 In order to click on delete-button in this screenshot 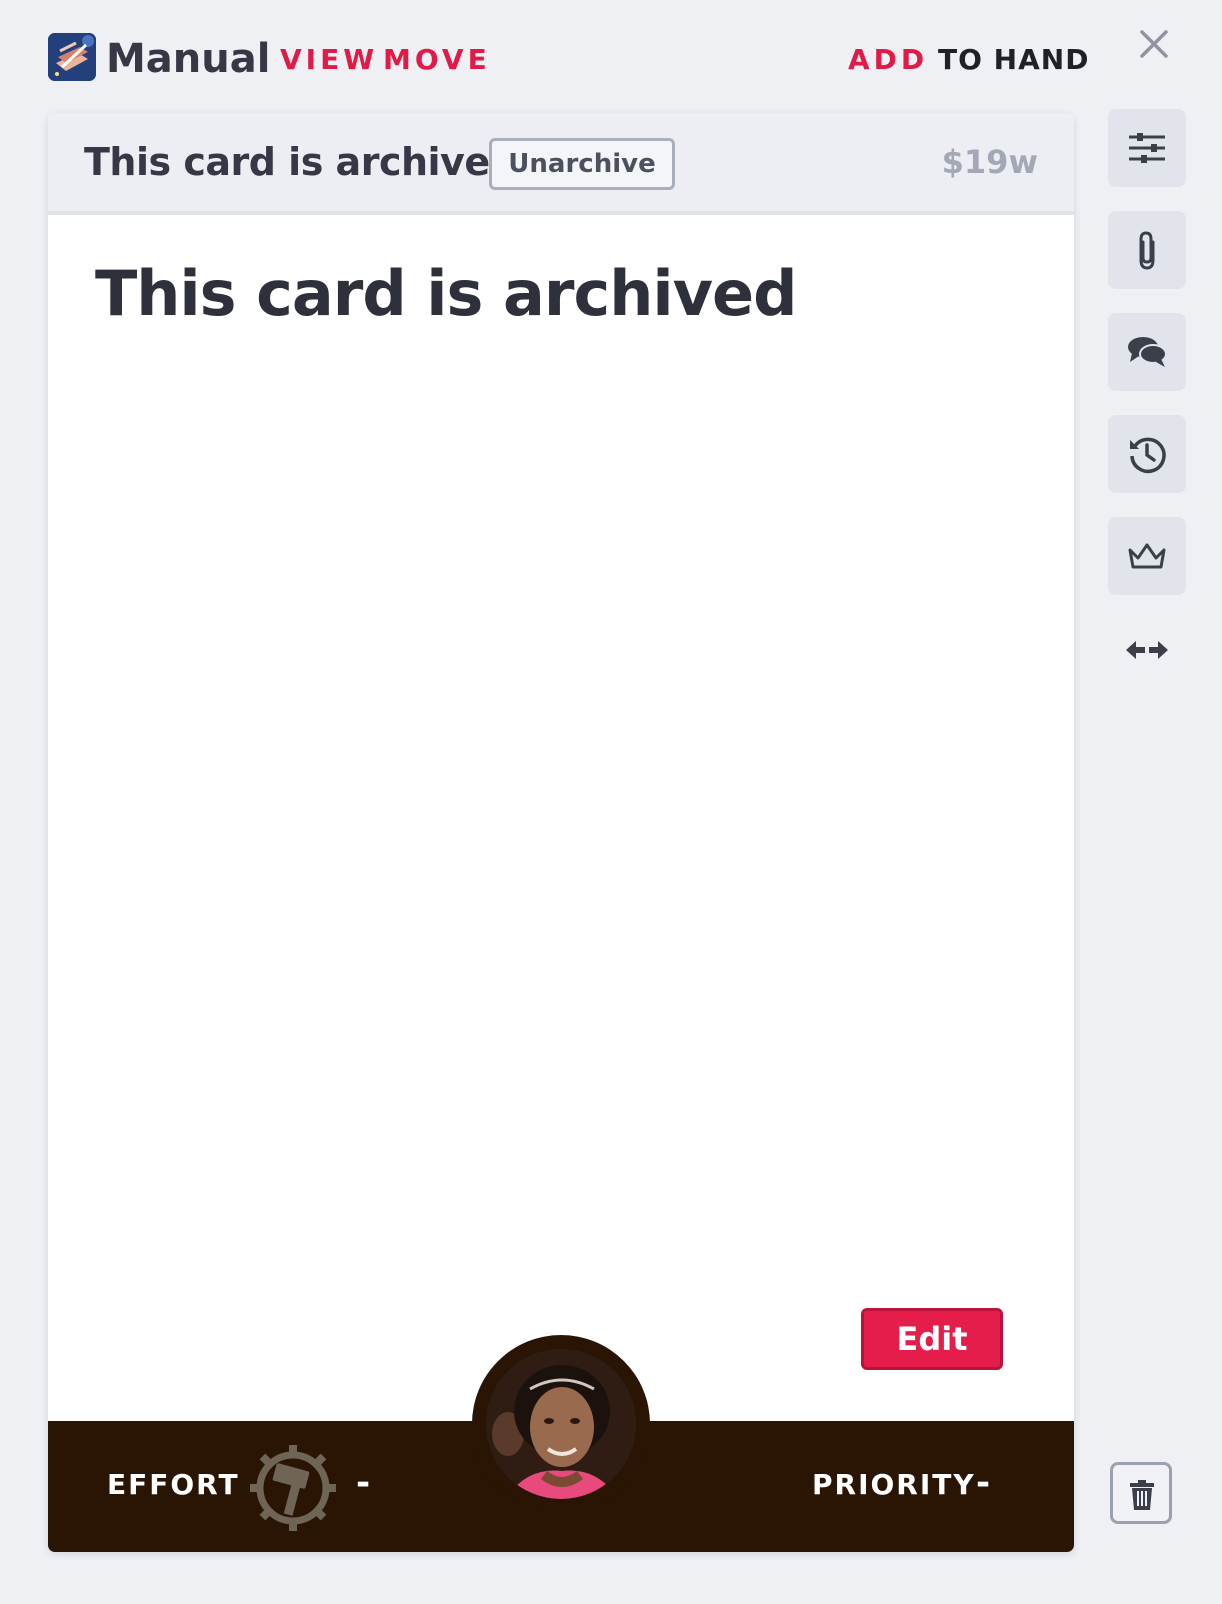, I will do `click(1141, 1493)`.